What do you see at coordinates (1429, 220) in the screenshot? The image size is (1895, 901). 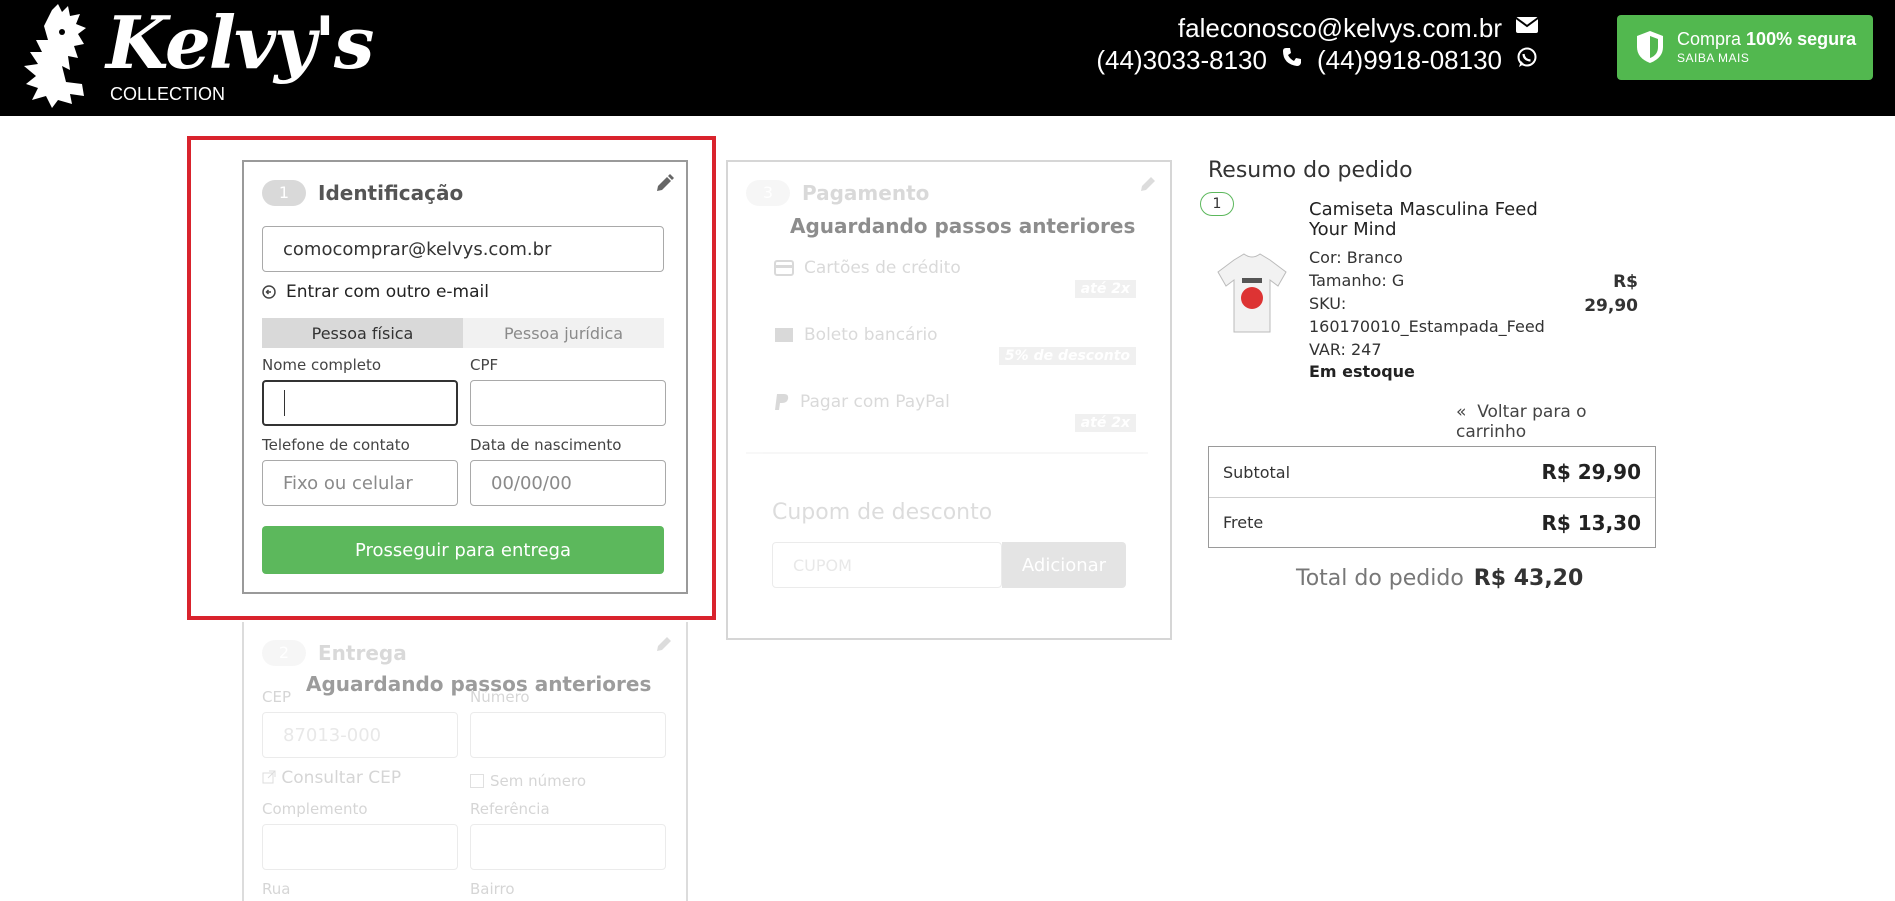 I see `product-name: Camiseta Masculina Feed Your Mind` at bounding box center [1429, 220].